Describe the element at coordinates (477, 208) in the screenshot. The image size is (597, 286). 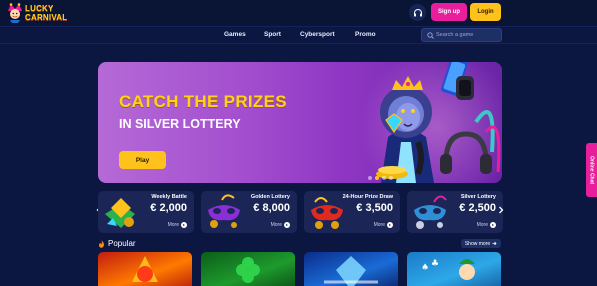
I see `lottery-amount: € 2,500` at that location.